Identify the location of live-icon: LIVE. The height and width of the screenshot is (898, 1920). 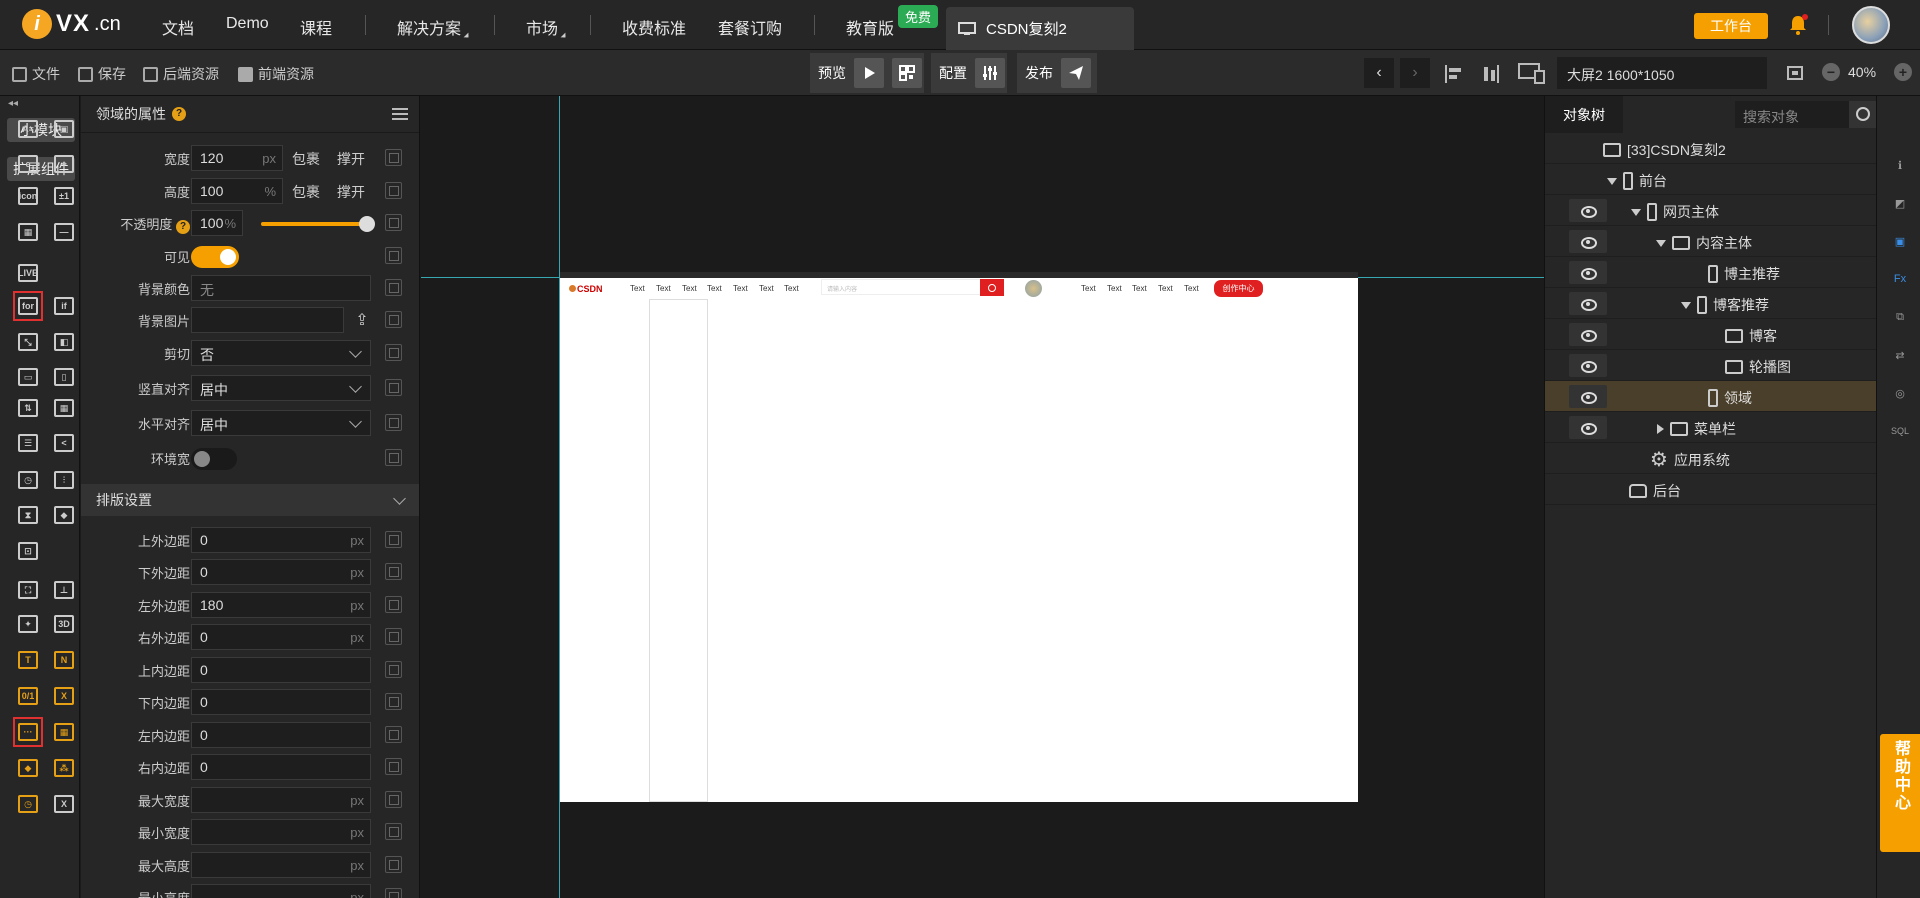
(28, 273).